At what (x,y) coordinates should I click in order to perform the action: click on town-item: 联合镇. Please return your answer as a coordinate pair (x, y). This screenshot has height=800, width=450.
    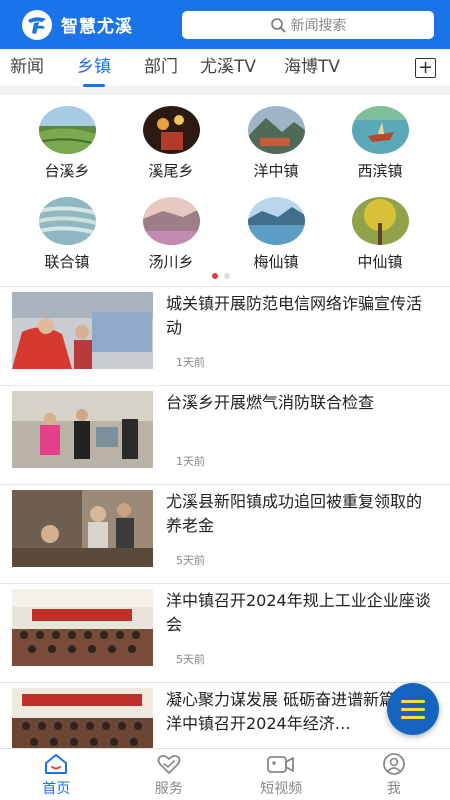
    Looking at the image, I should click on (67, 234).